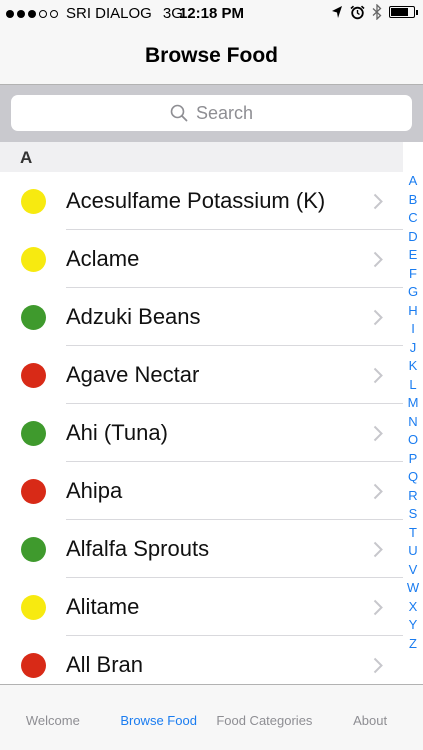 The width and height of the screenshot is (423, 750). Describe the element at coordinates (26, 157) in the screenshot. I see `section-title: A` at that location.